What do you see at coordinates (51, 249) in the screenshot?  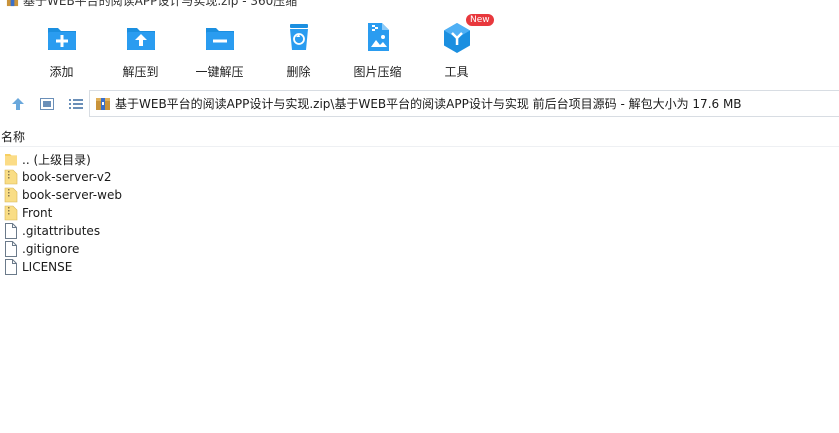 I see `list-item-name: .gitignore` at bounding box center [51, 249].